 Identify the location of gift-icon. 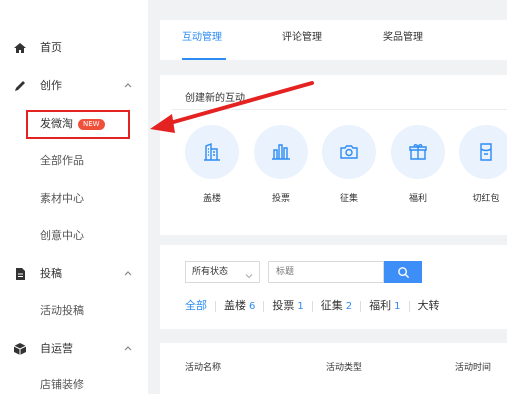
(418, 152).